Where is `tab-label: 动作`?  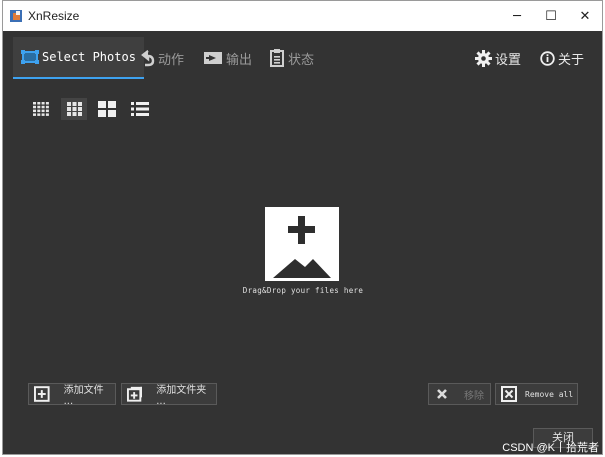 tab-label: 动作 is located at coordinates (171, 60).